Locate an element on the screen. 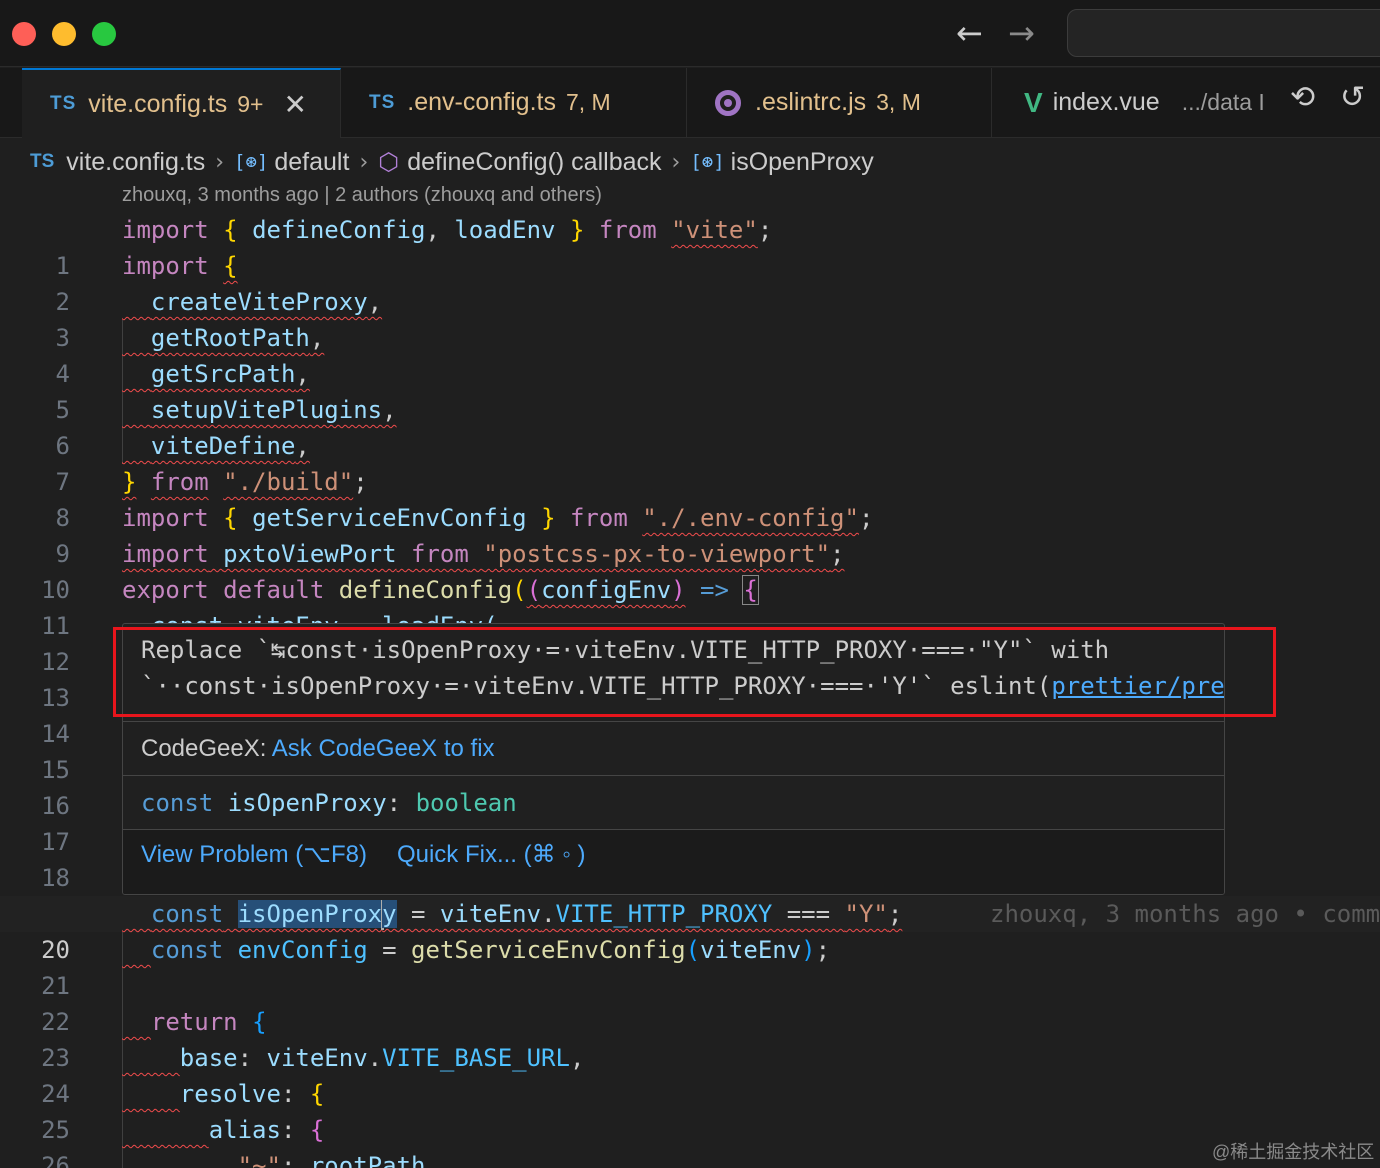 This screenshot has width=1380, height=1168. code-line: 3 createViteProxy, is located at coordinates (690, 318).